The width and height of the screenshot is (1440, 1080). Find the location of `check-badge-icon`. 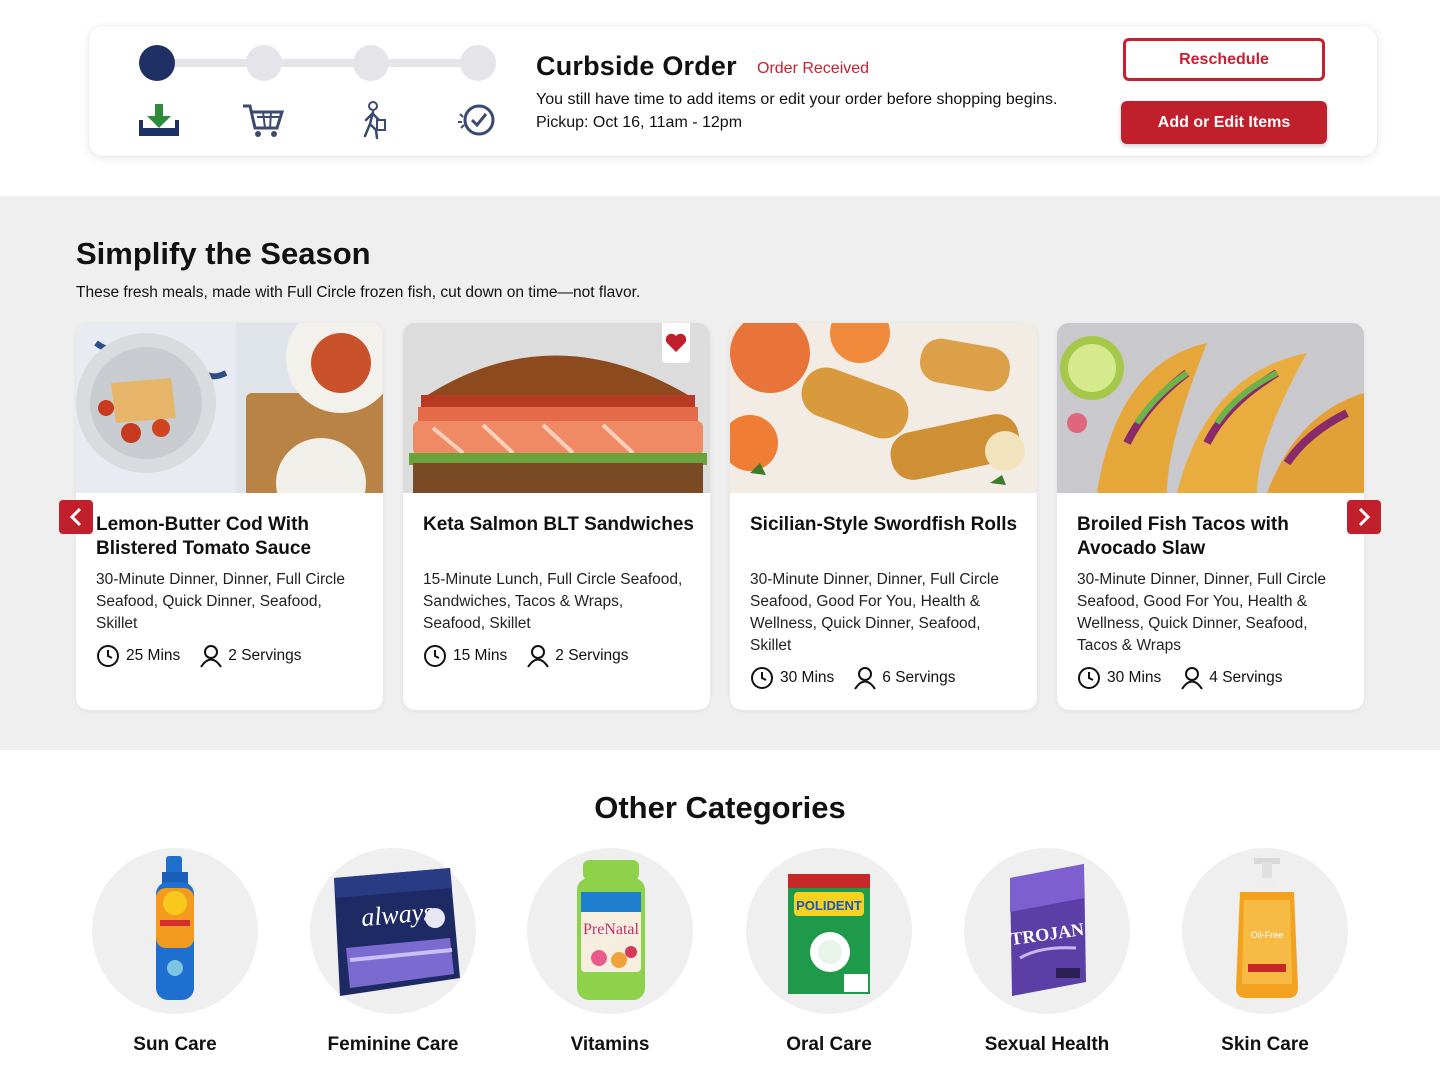

check-badge-icon is located at coordinates (476, 120).